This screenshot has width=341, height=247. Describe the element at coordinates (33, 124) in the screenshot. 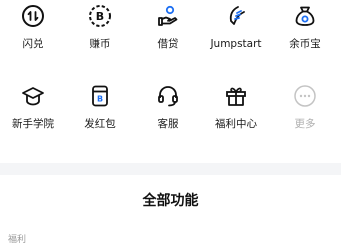

I see `shortcut-label: 新手学院` at that location.